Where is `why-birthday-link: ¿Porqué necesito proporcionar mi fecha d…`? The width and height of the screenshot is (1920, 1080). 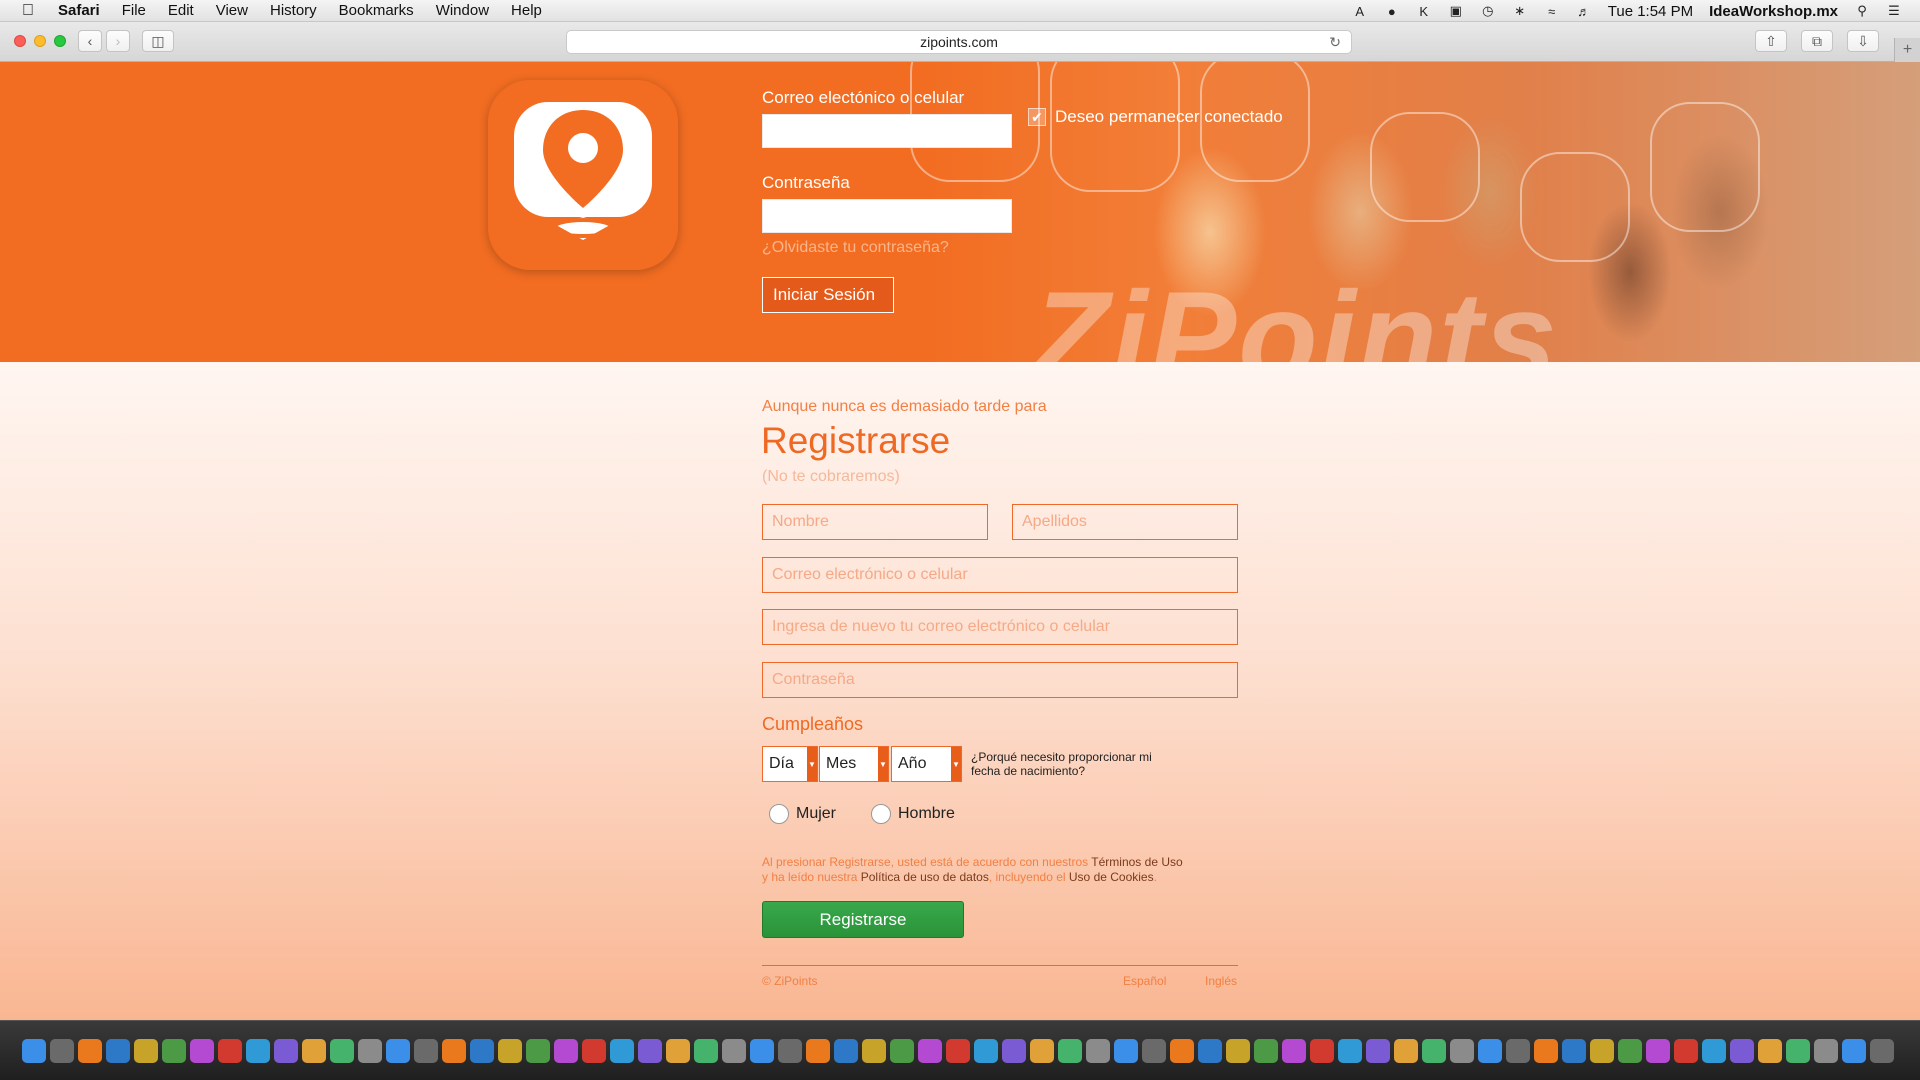 why-birthday-link: ¿Porqué necesito proporcionar mi fecha d… is located at coordinates (1066, 764).